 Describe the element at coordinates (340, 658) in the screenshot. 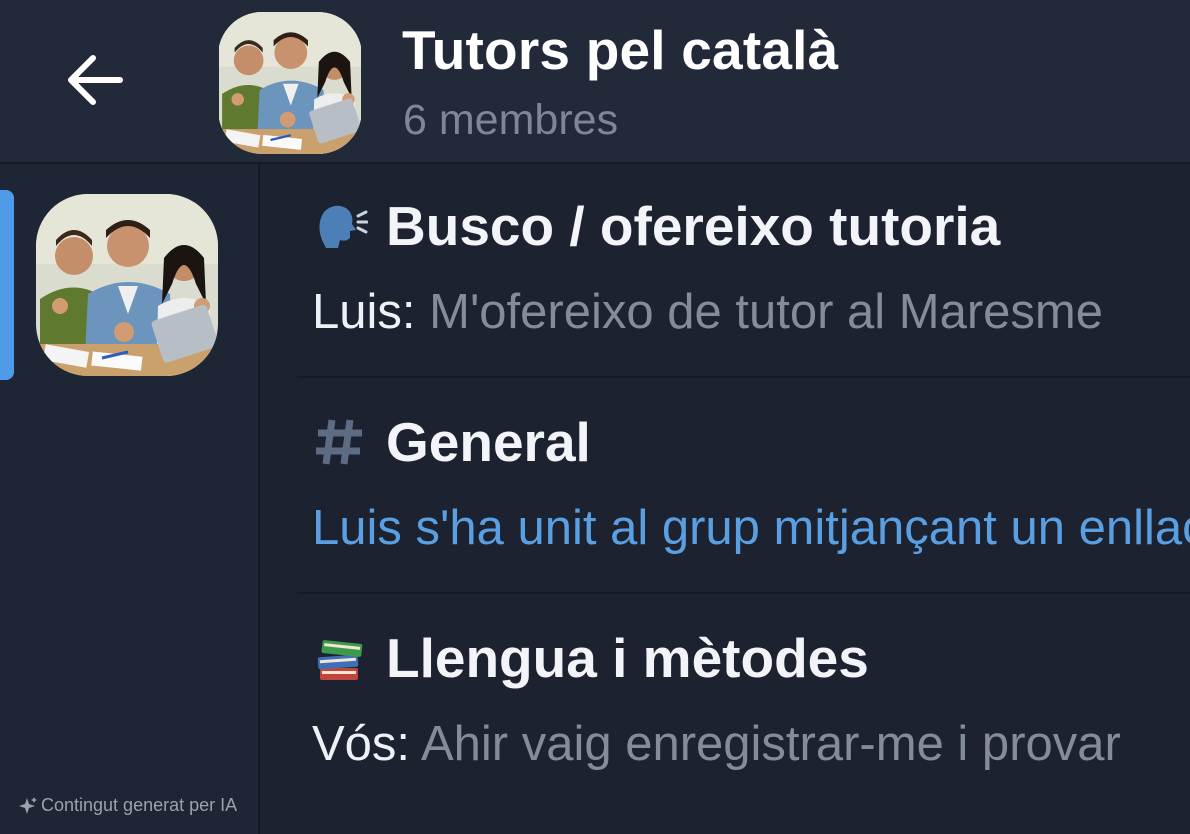

I see `books-icon` at that location.